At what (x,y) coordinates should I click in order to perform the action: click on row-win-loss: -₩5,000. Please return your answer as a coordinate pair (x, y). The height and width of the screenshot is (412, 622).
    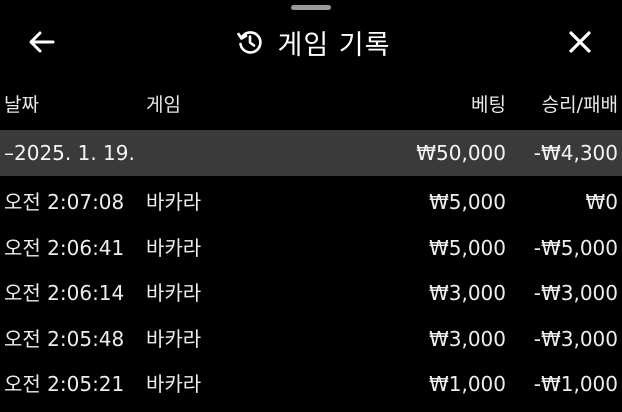
    Looking at the image, I should click on (575, 247).